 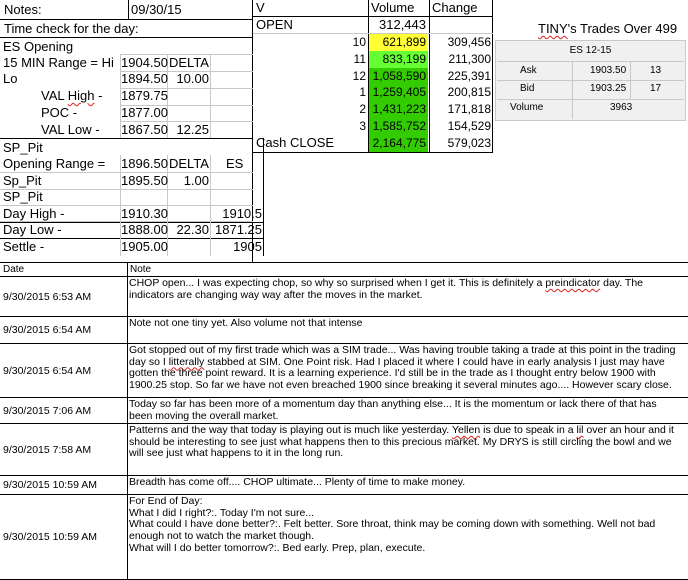 I want to click on volume-row-level: 10, so click(x=359, y=42).